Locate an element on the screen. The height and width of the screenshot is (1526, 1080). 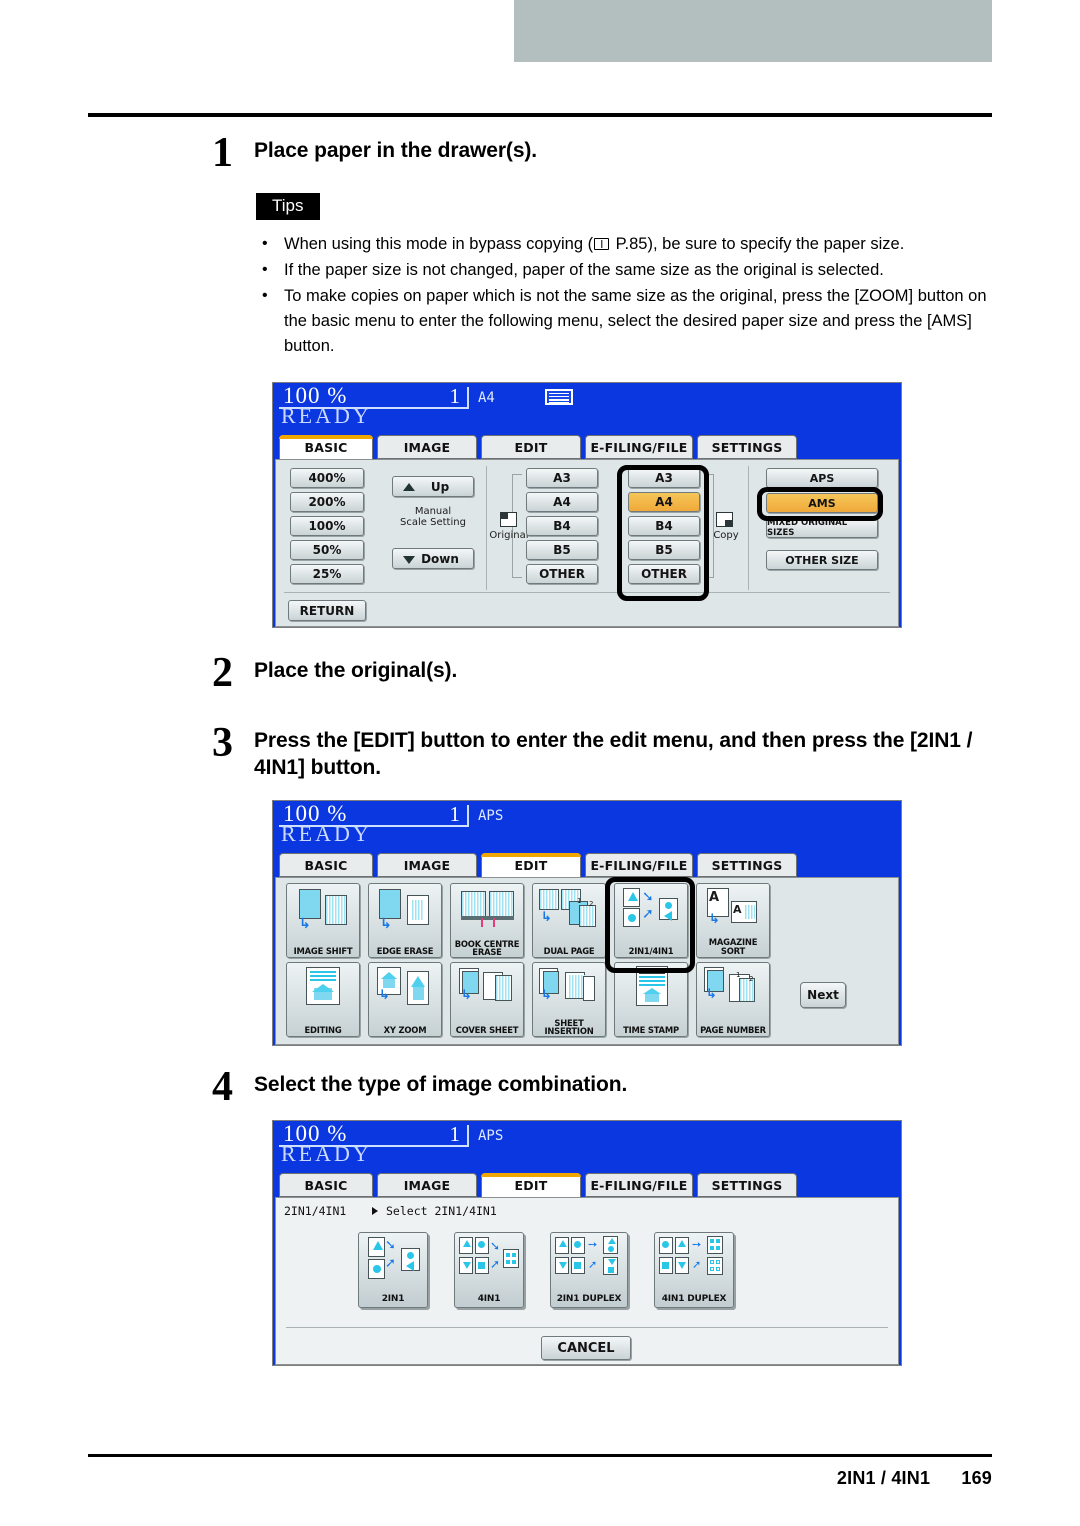
time-stamp-icon is located at coordinates (651, 986).